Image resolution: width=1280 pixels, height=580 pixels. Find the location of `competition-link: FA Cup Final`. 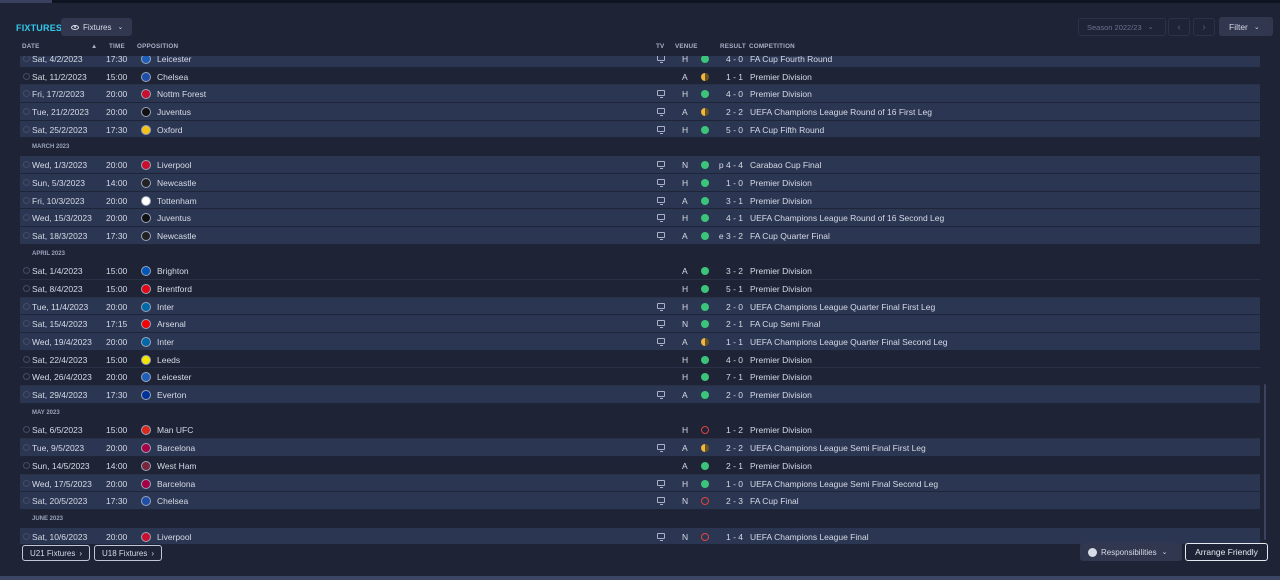

competition-link: FA Cup Final is located at coordinates (774, 501).